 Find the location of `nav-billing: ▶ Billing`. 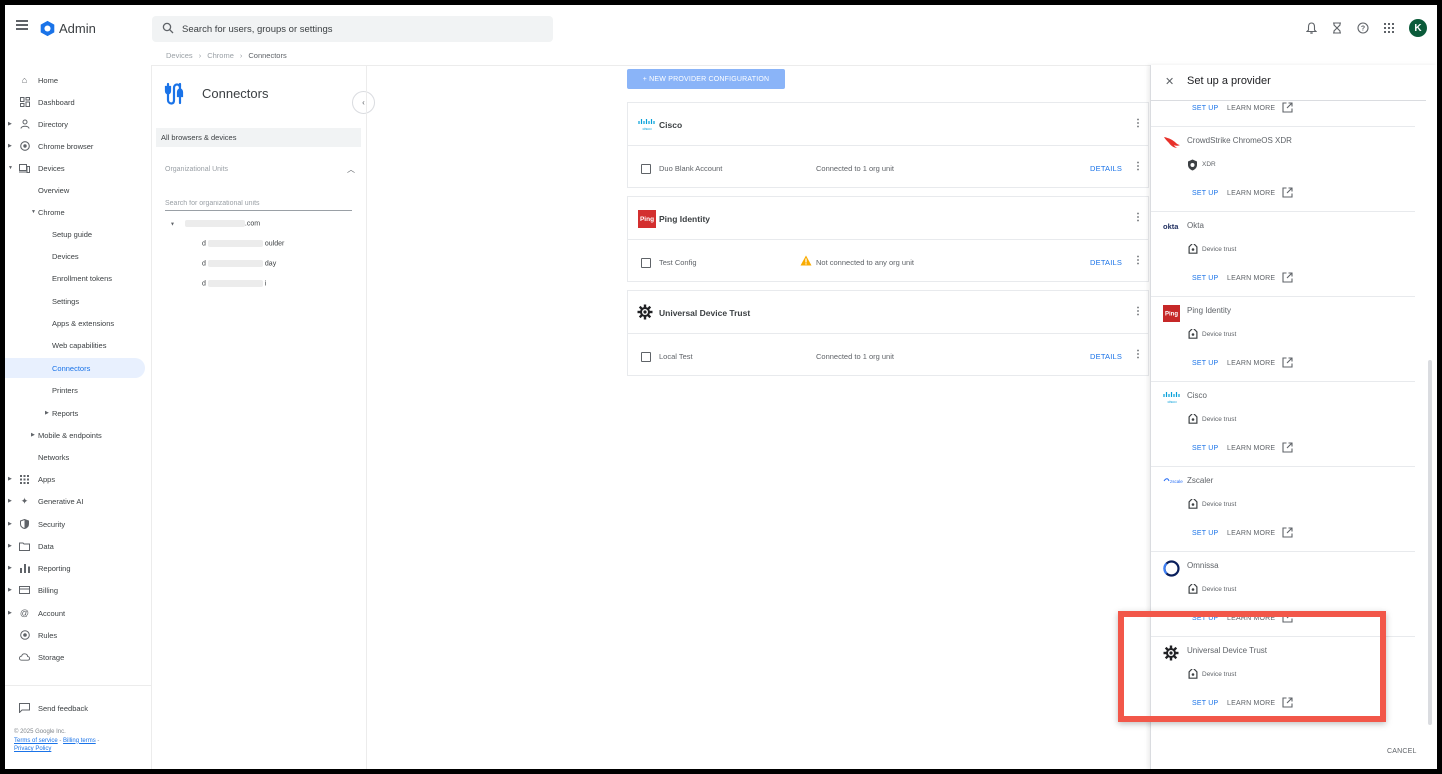

nav-billing: ▶ Billing is located at coordinates (75, 590).